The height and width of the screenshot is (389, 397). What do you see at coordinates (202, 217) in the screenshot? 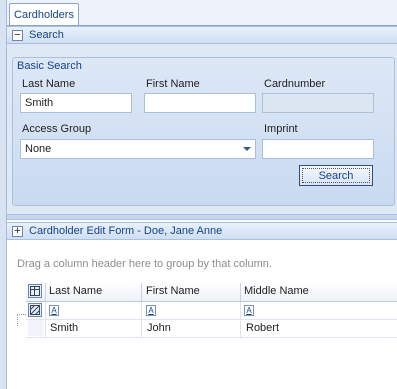
I see `splitter` at bounding box center [202, 217].